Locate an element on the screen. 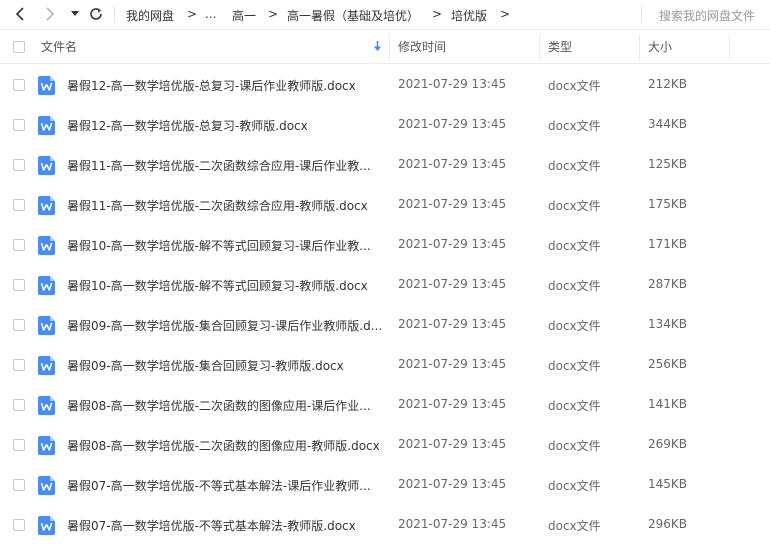  column-type: 类型 is located at coordinates (560, 47).